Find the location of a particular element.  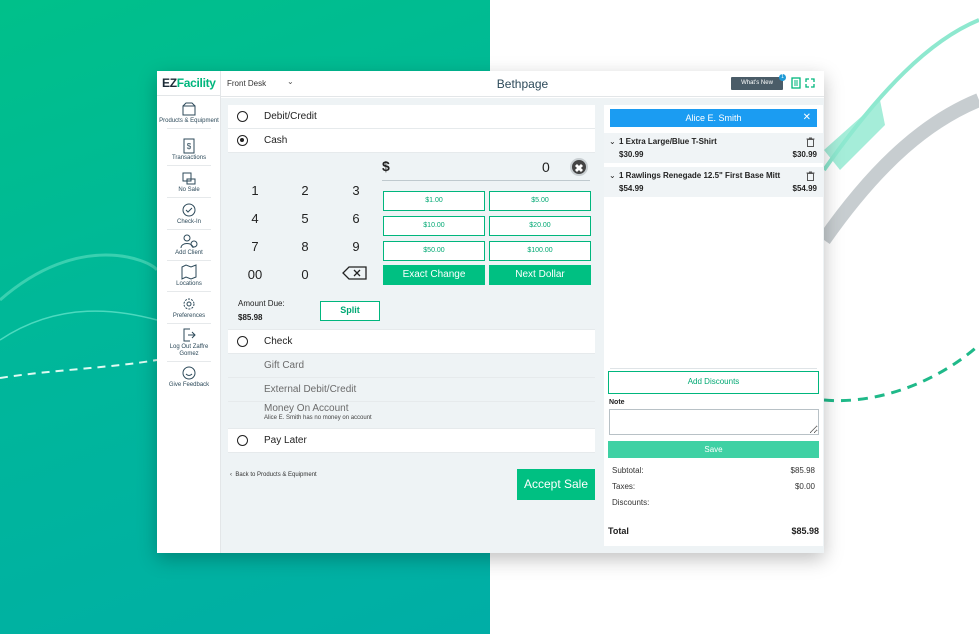

key-7: 7 is located at coordinates (255, 246).